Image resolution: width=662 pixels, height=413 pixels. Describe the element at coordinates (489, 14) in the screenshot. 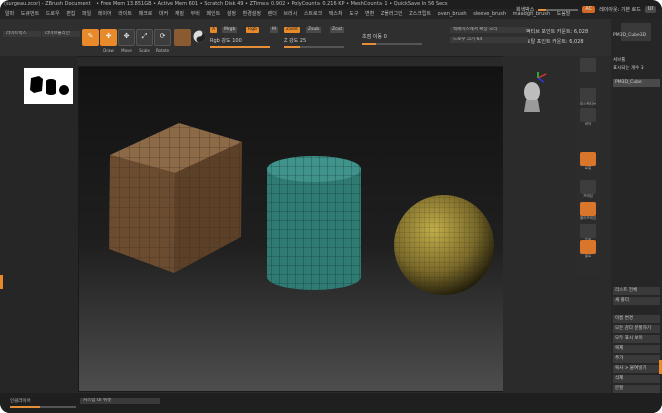

I see `menu-item: sleeve_brush` at that location.